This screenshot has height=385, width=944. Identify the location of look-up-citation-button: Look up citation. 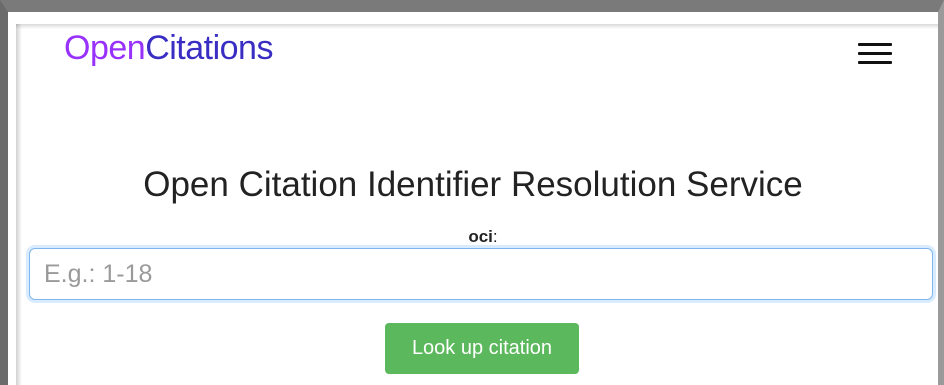
(482, 348).